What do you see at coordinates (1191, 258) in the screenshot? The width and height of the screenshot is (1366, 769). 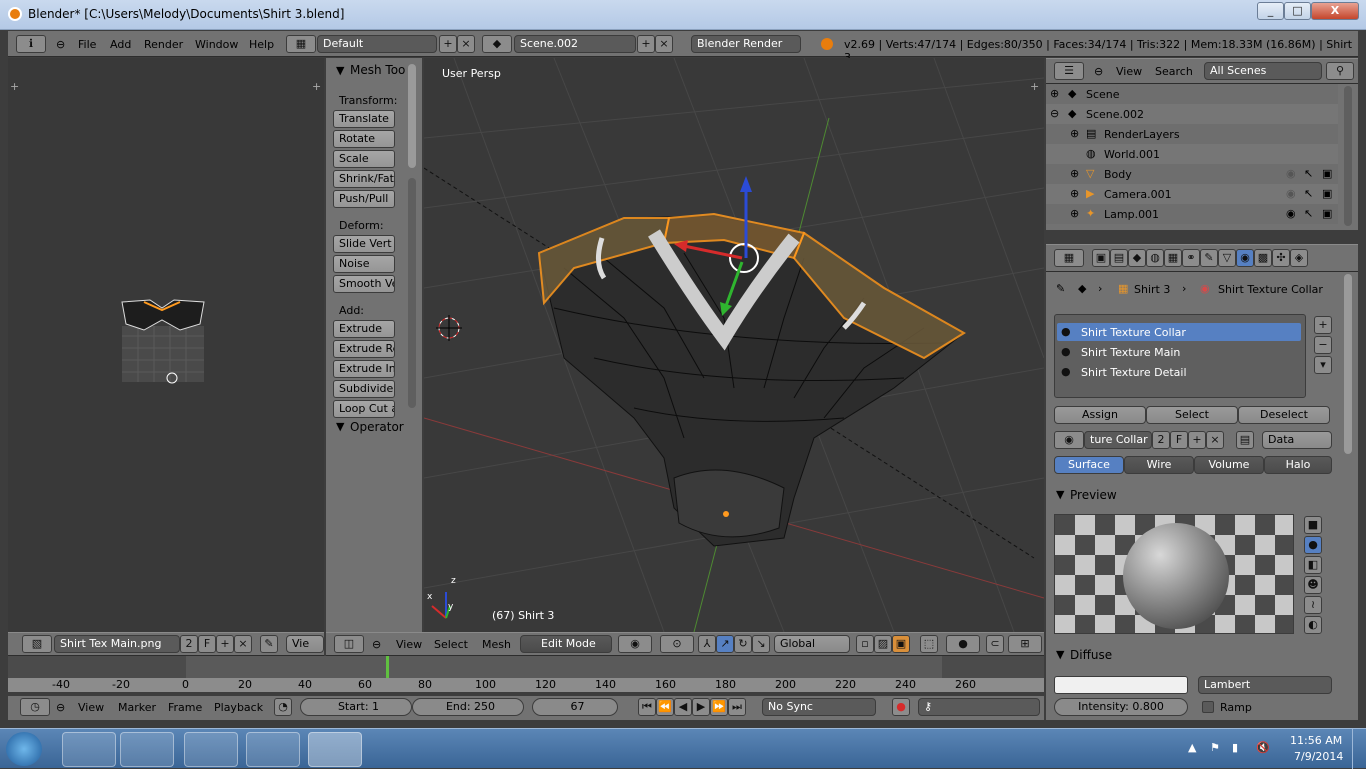 I see `constraints-tab-icon: ⚭` at bounding box center [1191, 258].